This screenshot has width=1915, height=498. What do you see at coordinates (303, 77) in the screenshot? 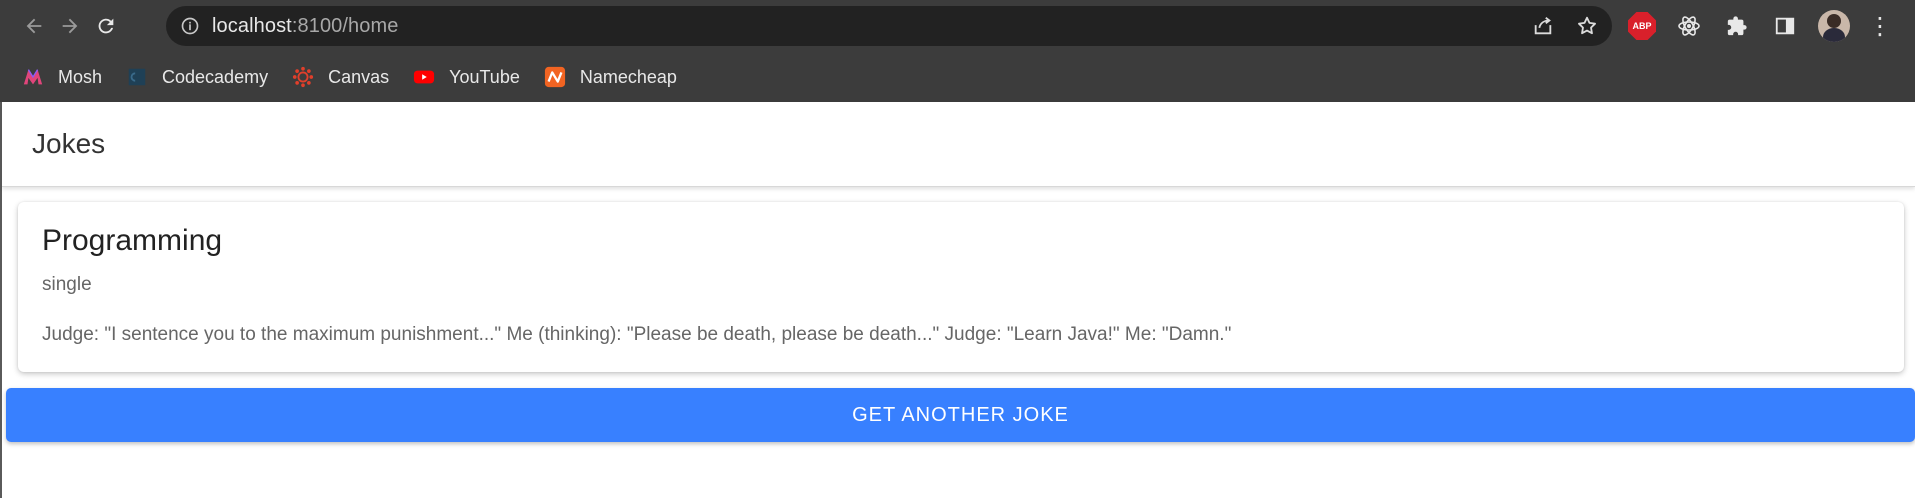
I see `canvas-icon` at bounding box center [303, 77].